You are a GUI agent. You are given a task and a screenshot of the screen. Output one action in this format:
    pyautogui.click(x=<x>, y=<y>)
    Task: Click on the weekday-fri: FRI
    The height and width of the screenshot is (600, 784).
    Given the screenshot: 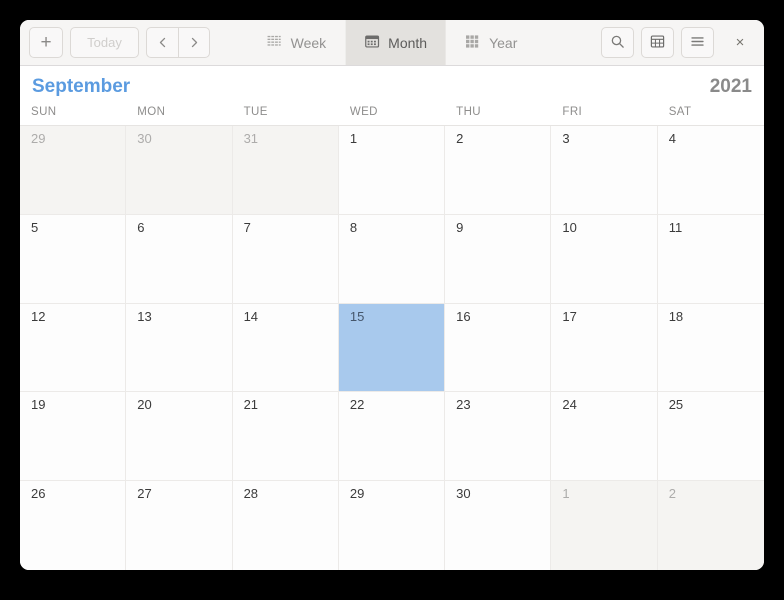 What is the action you would take?
    pyautogui.click(x=572, y=112)
    